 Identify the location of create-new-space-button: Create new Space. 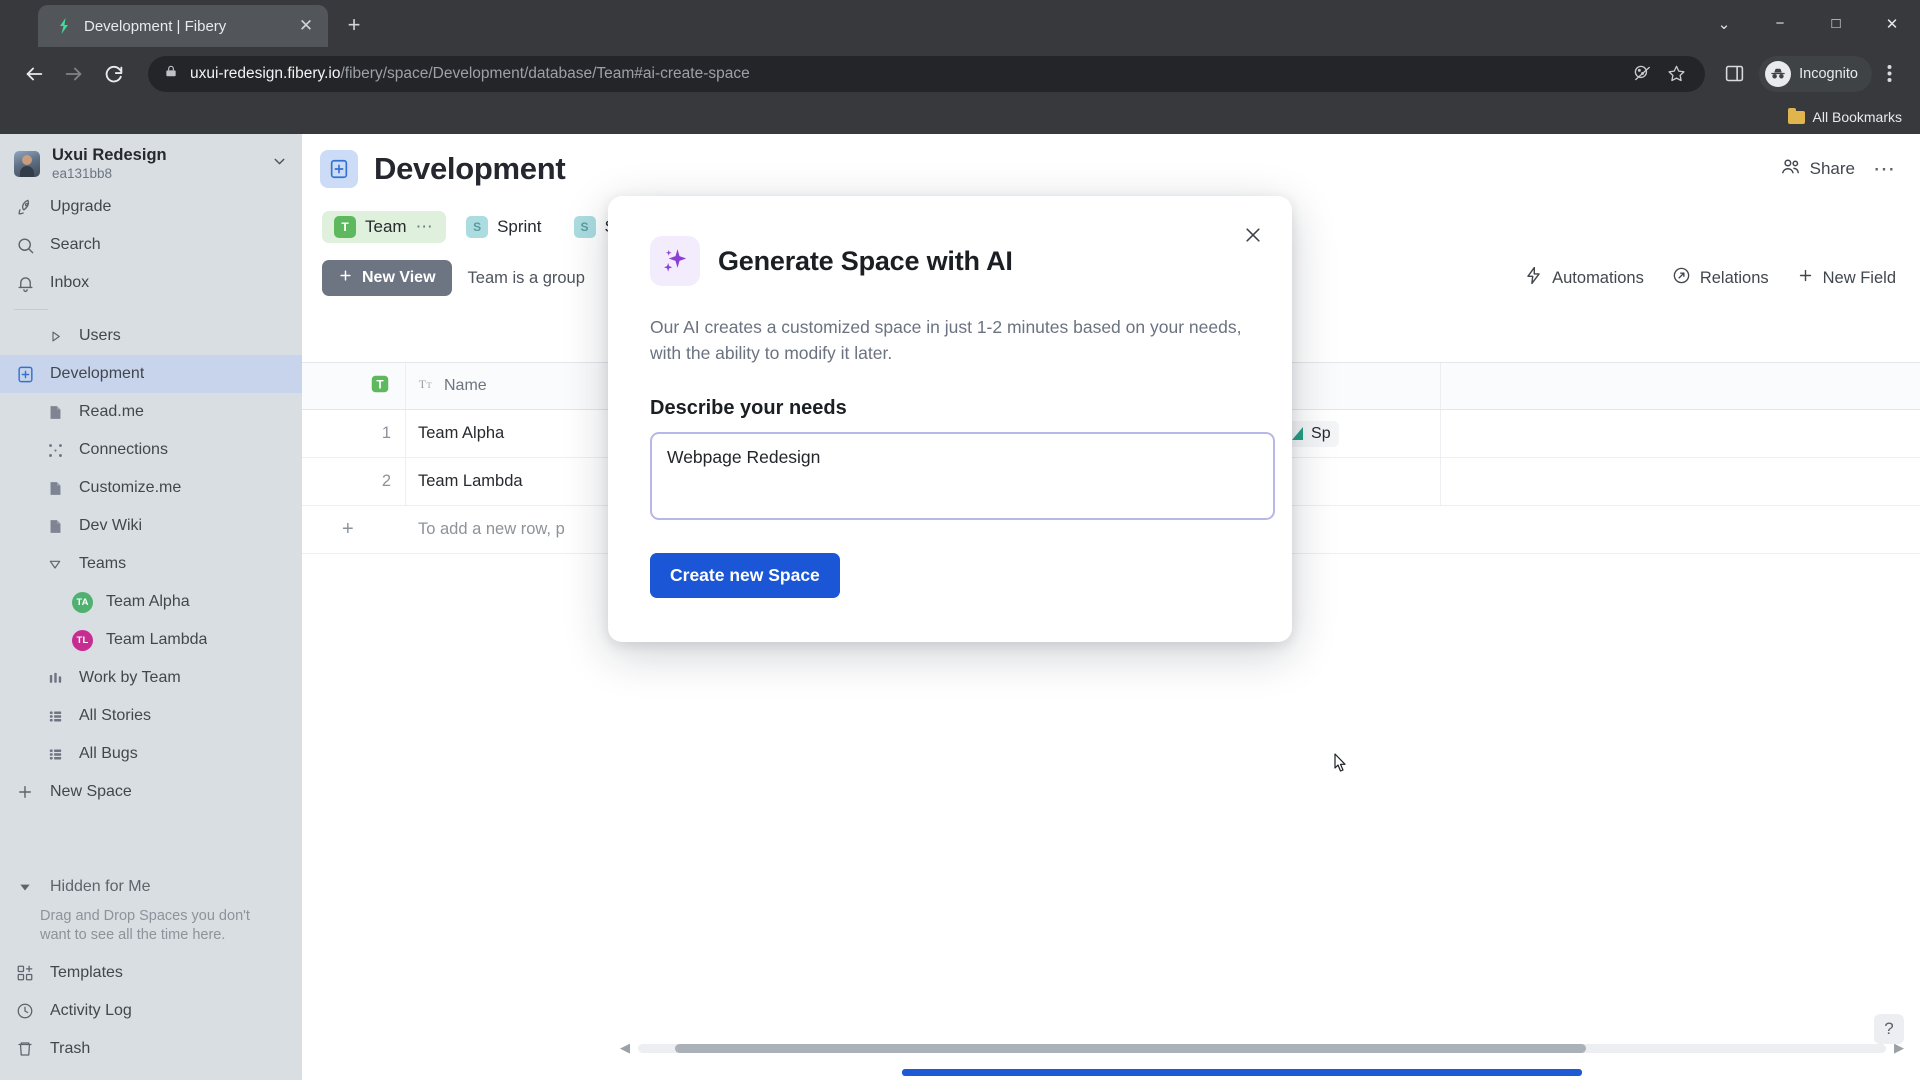
(745, 575).